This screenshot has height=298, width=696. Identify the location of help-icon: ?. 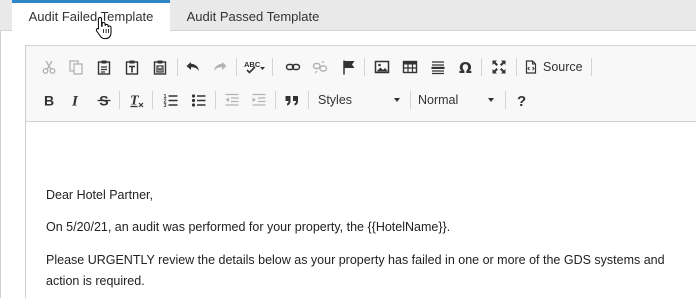
(522, 100).